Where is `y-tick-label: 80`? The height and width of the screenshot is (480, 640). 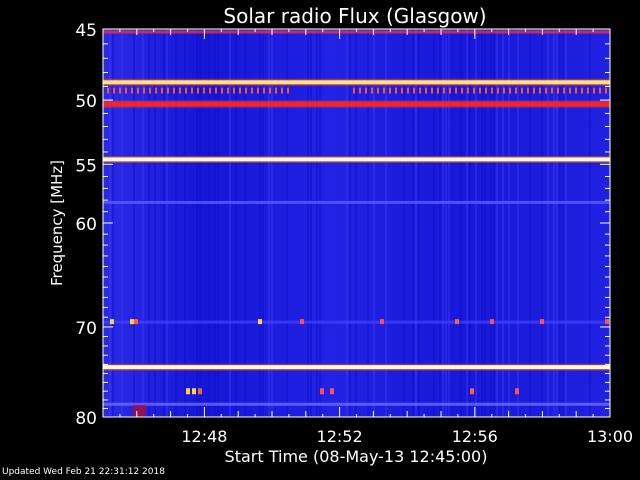 y-tick-label: 80 is located at coordinates (86, 419).